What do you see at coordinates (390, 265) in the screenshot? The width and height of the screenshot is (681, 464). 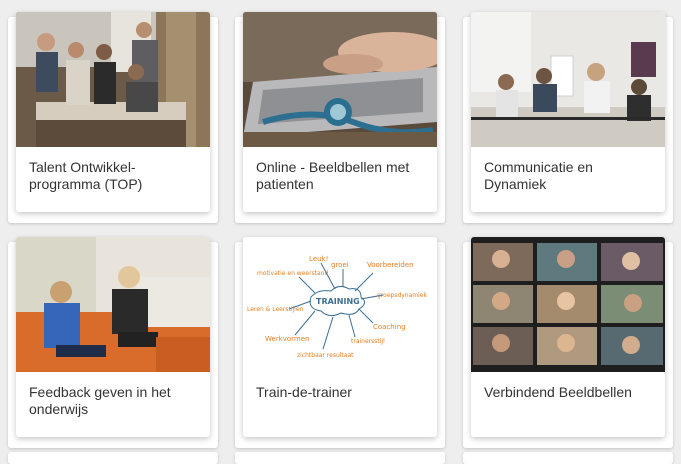 I see `mindmap-branch: Voorbereiden` at bounding box center [390, 265].